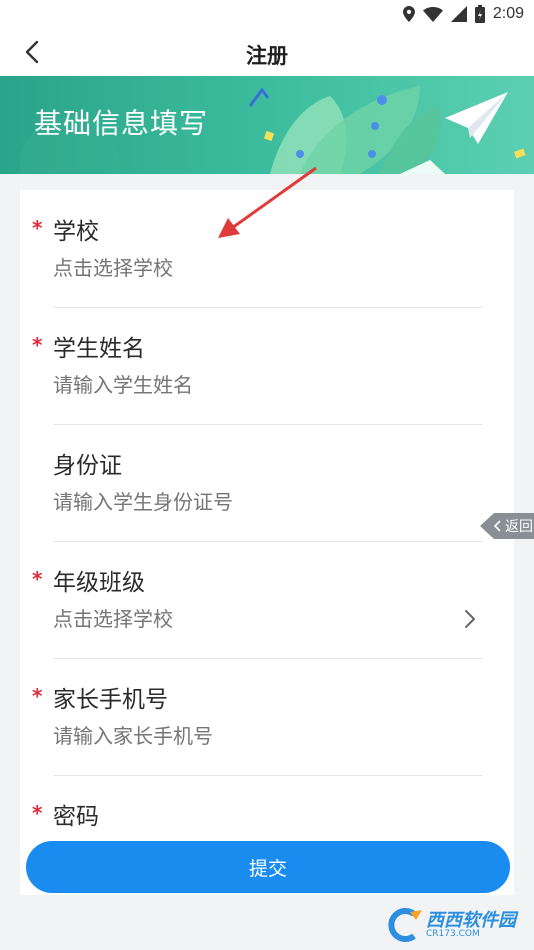 The height and width of the screenshot is (950, 534). What do you see at coordinates (497, 526) in the screenshot?
I see `chevron-left-icon` at bounding box center [497, 526].